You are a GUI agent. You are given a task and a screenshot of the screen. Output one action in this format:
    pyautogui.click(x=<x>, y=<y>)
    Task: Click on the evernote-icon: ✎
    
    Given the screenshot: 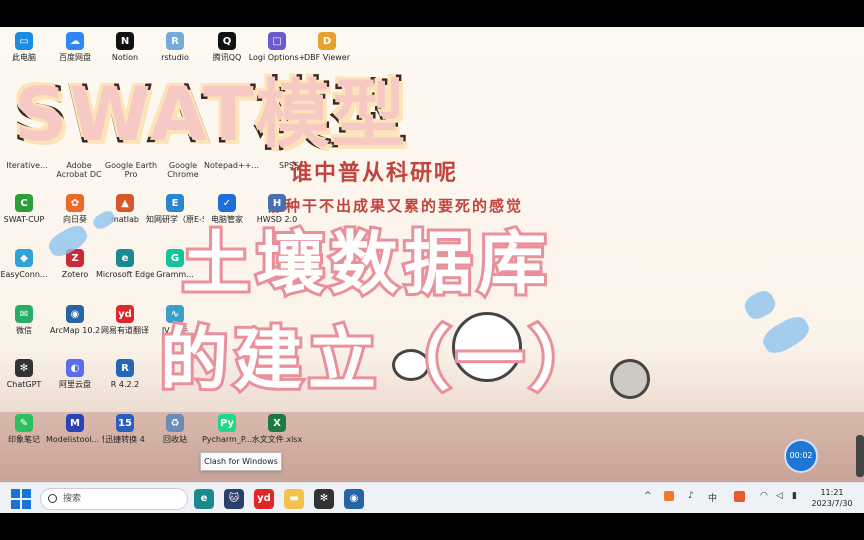 What is the action you would take?
    pyautogui.click(x=24, y=423)
    